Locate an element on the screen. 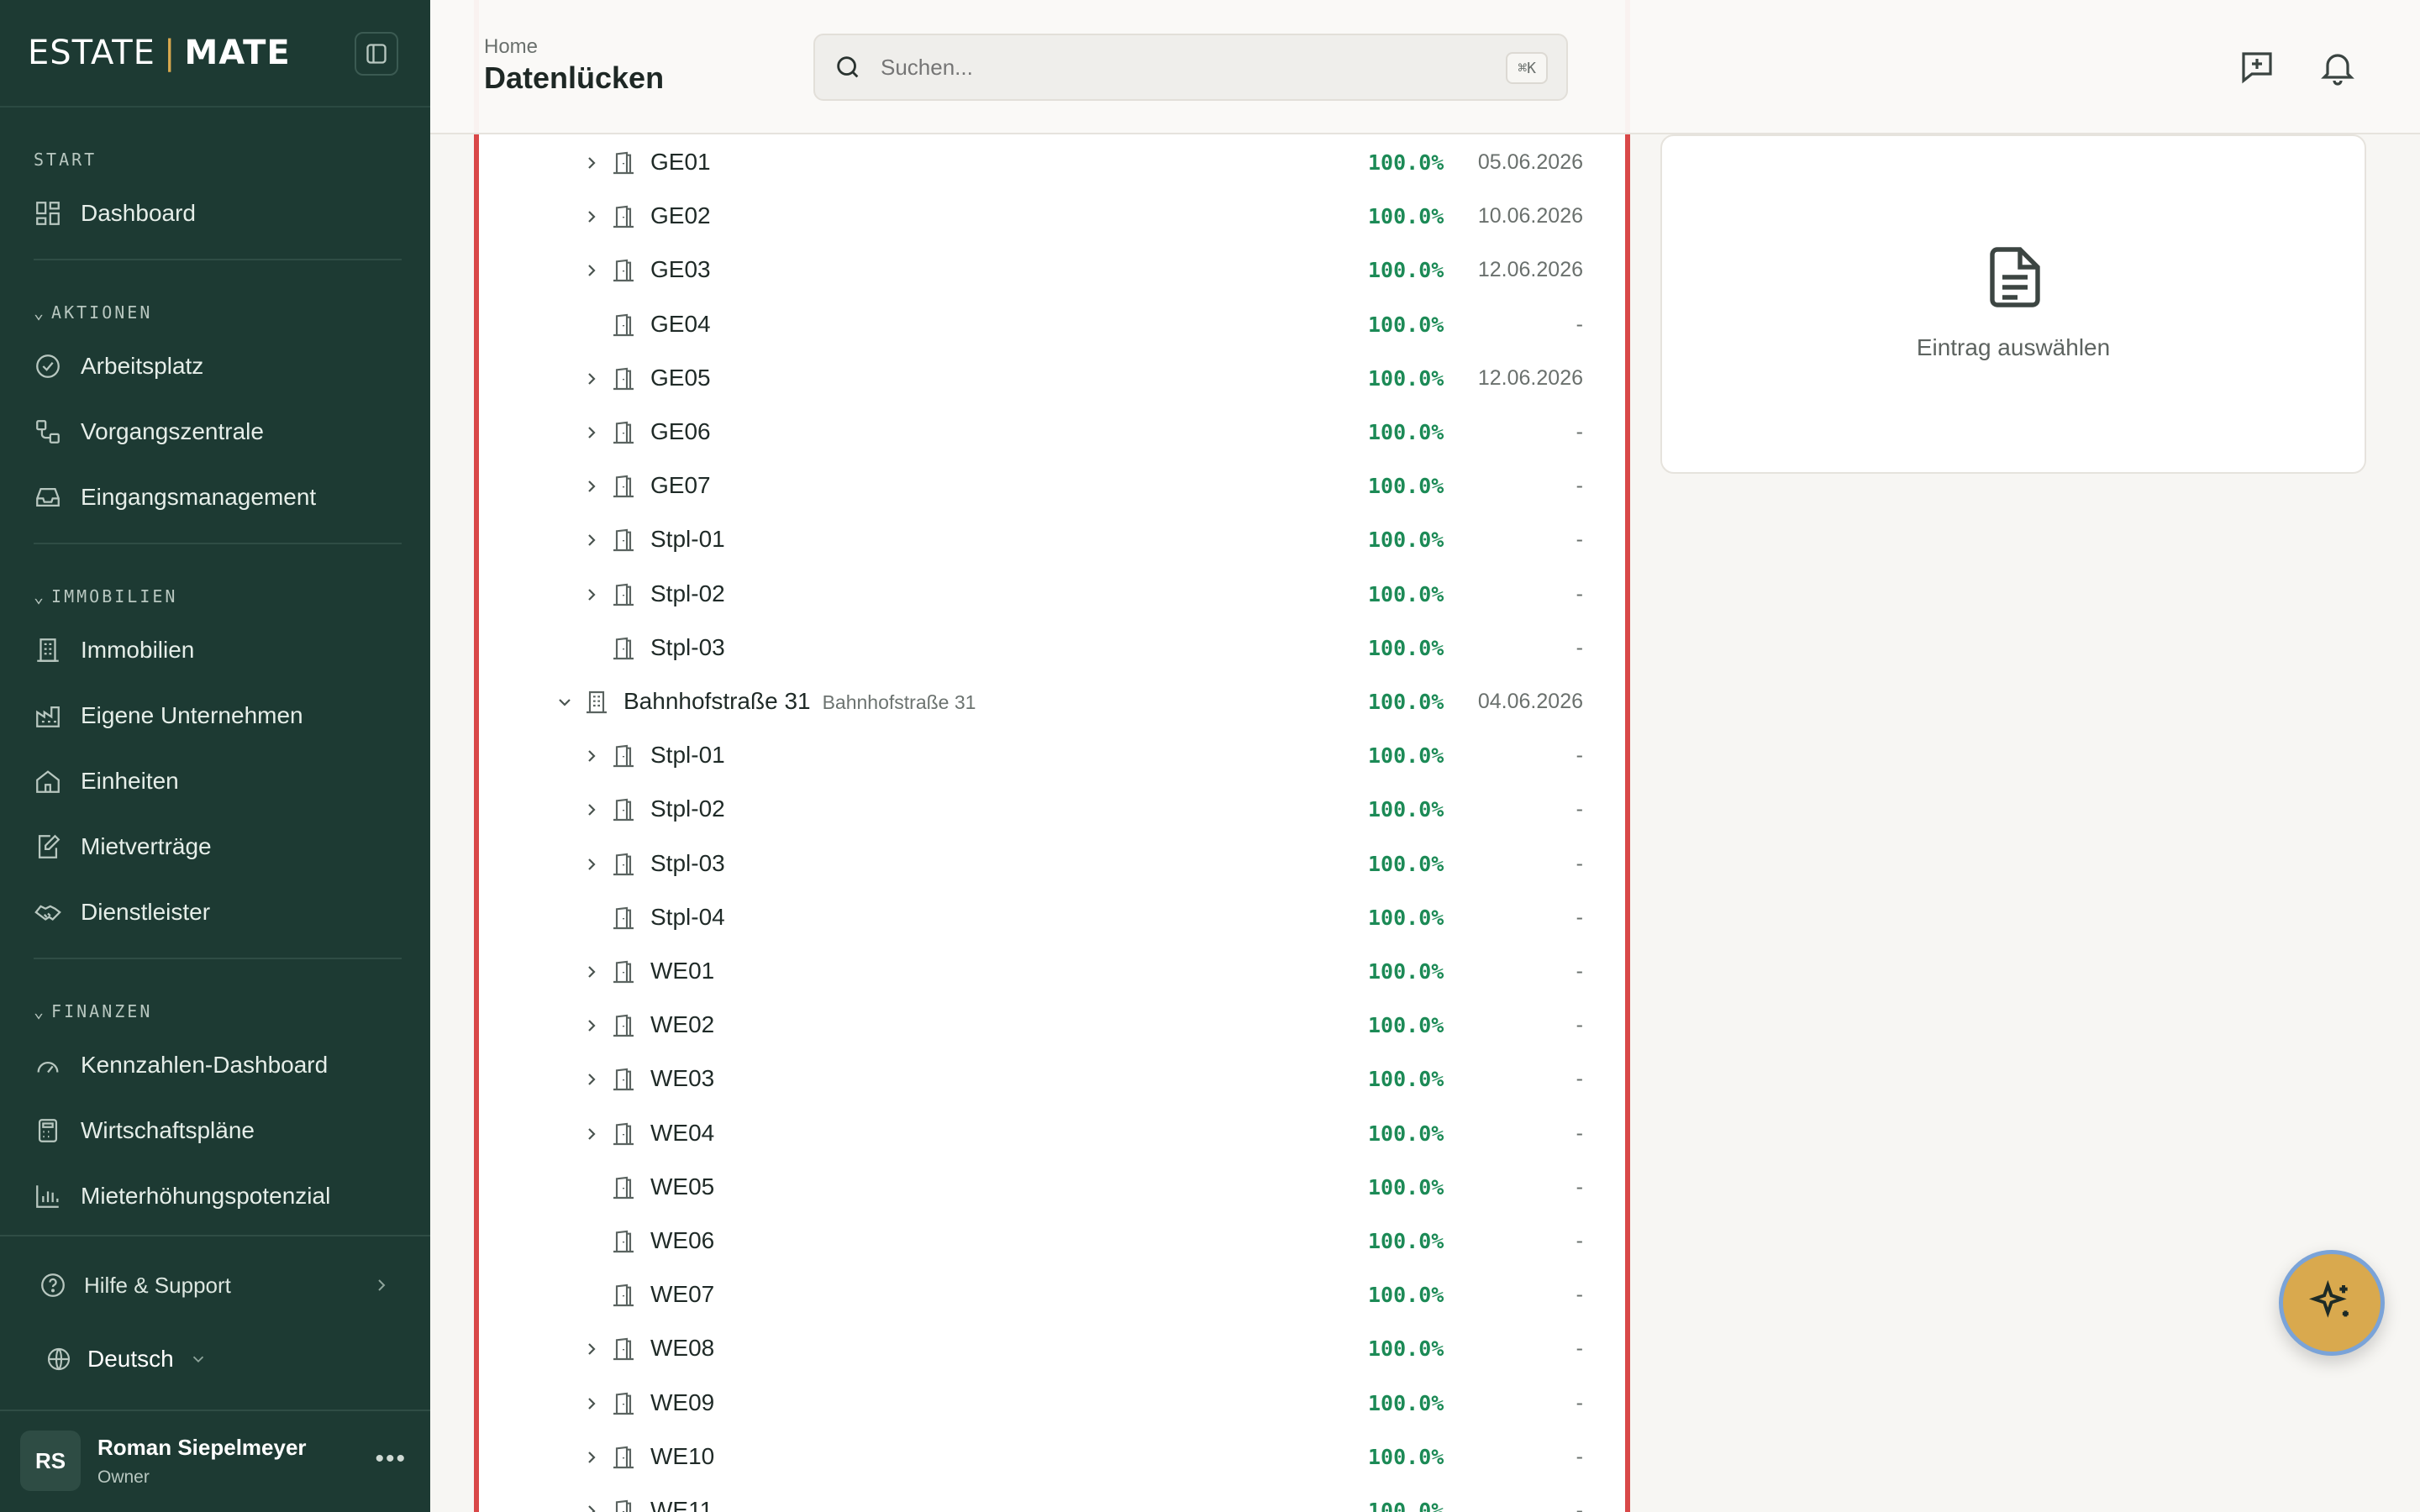 The image size is (2420, 1512). tree-row-unit: WE07 100.0% - is located at coordinates (1052, 1295).